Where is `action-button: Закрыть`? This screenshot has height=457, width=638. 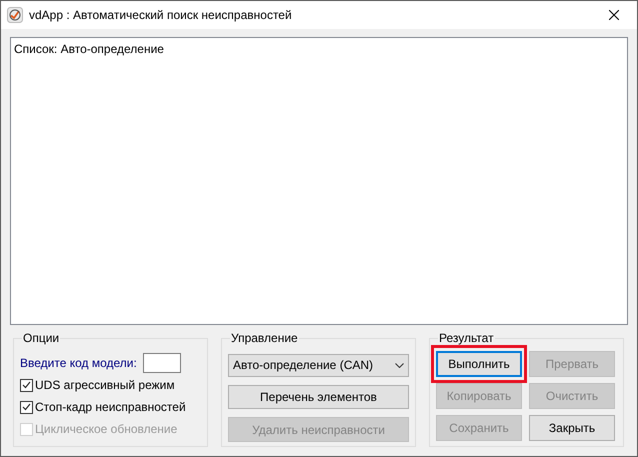 action-button: Закрыть is located at coordinates (572, 428).